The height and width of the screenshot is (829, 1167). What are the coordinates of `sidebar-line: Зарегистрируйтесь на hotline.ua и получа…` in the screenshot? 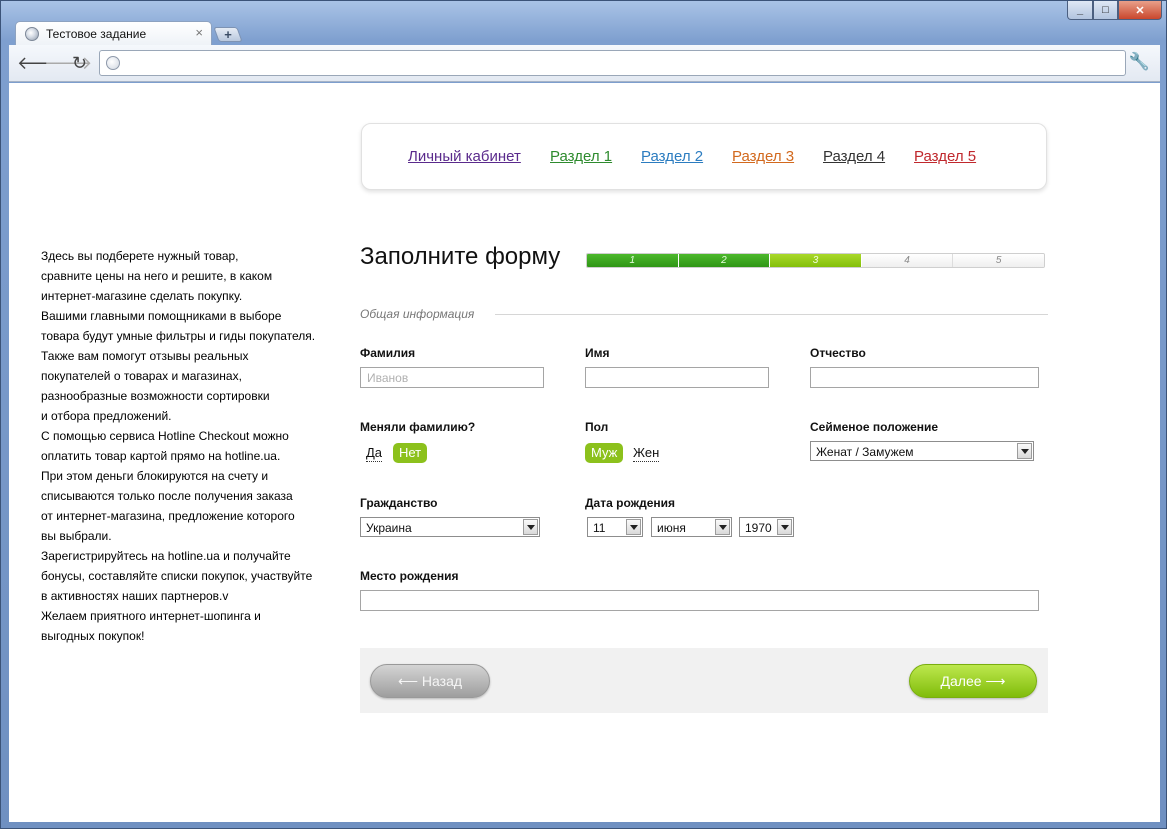 It's located at (166, 556).